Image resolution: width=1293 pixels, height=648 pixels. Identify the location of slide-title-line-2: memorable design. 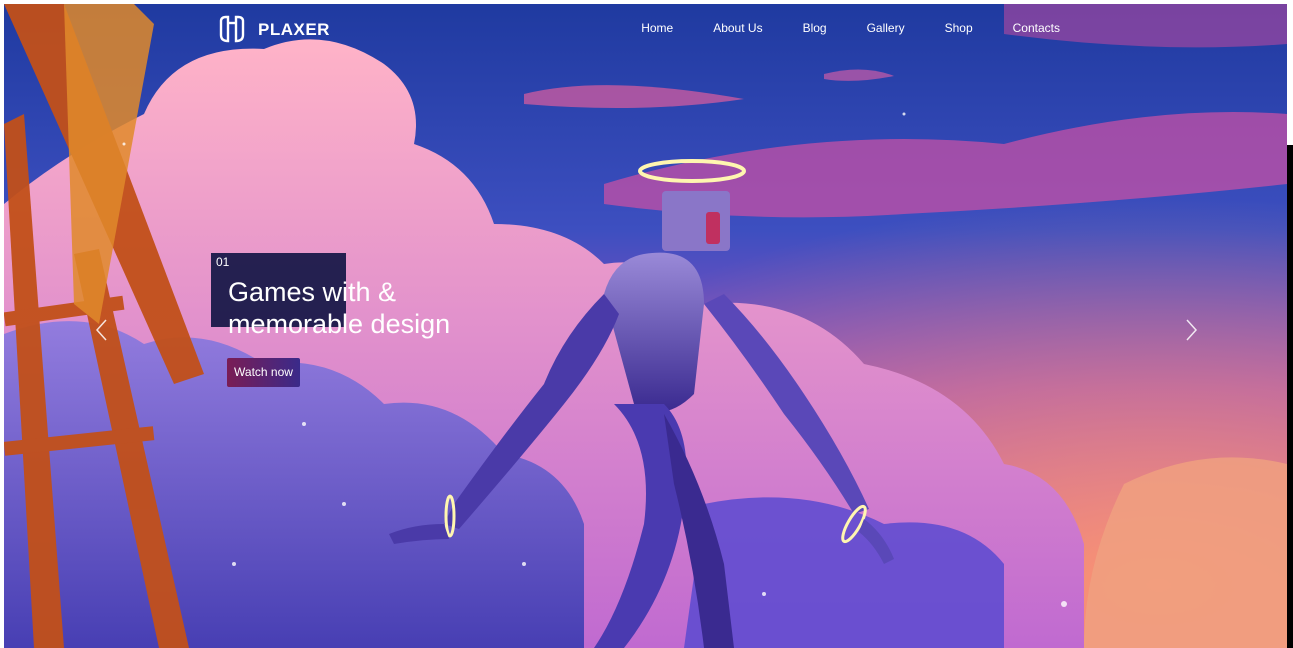
(339, 324).